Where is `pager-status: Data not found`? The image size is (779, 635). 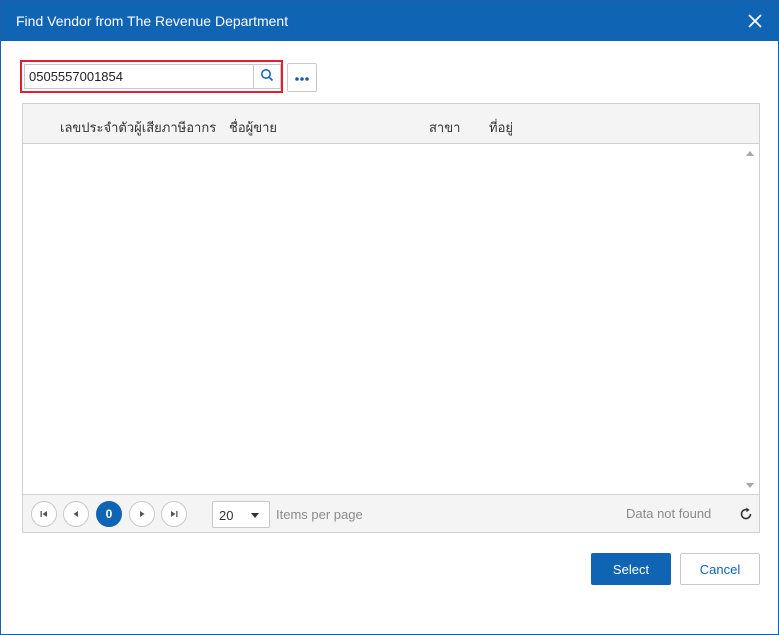 pager-status: Data not found is located at coordinates (669, 513).